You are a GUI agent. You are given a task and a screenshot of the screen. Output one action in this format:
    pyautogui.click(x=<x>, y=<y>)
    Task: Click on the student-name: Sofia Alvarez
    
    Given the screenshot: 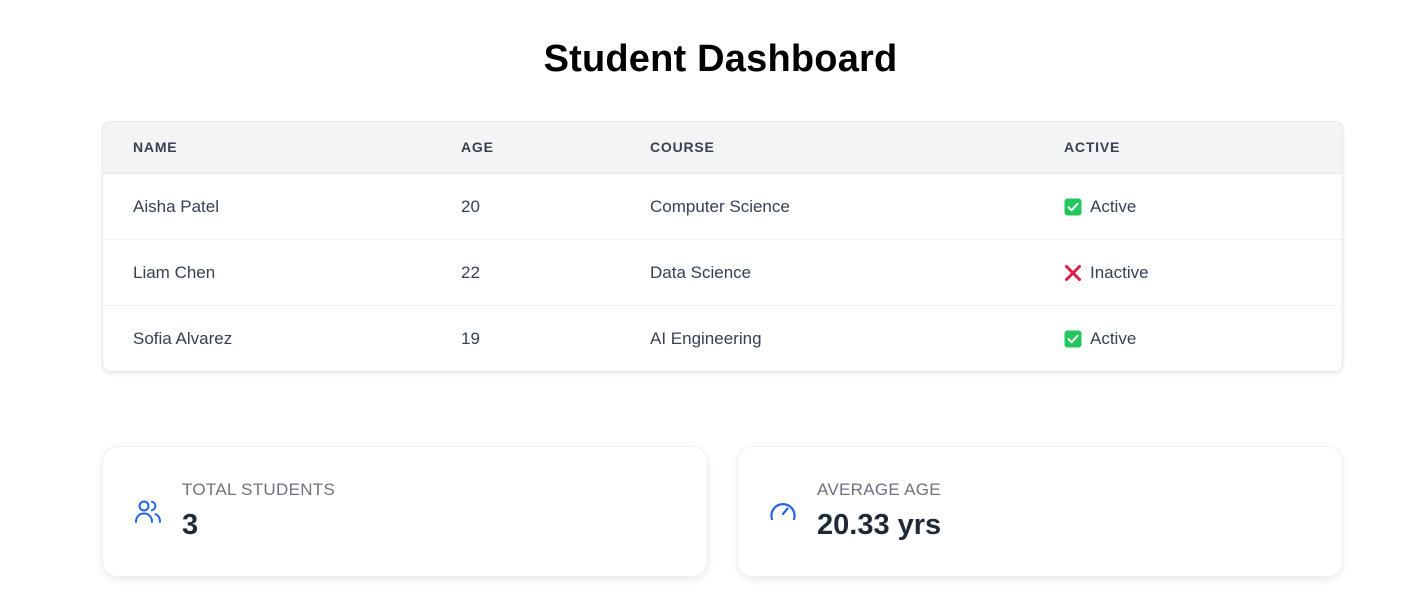 What is the action you would take?
    pyautogui.click(x=183, y=338)
    